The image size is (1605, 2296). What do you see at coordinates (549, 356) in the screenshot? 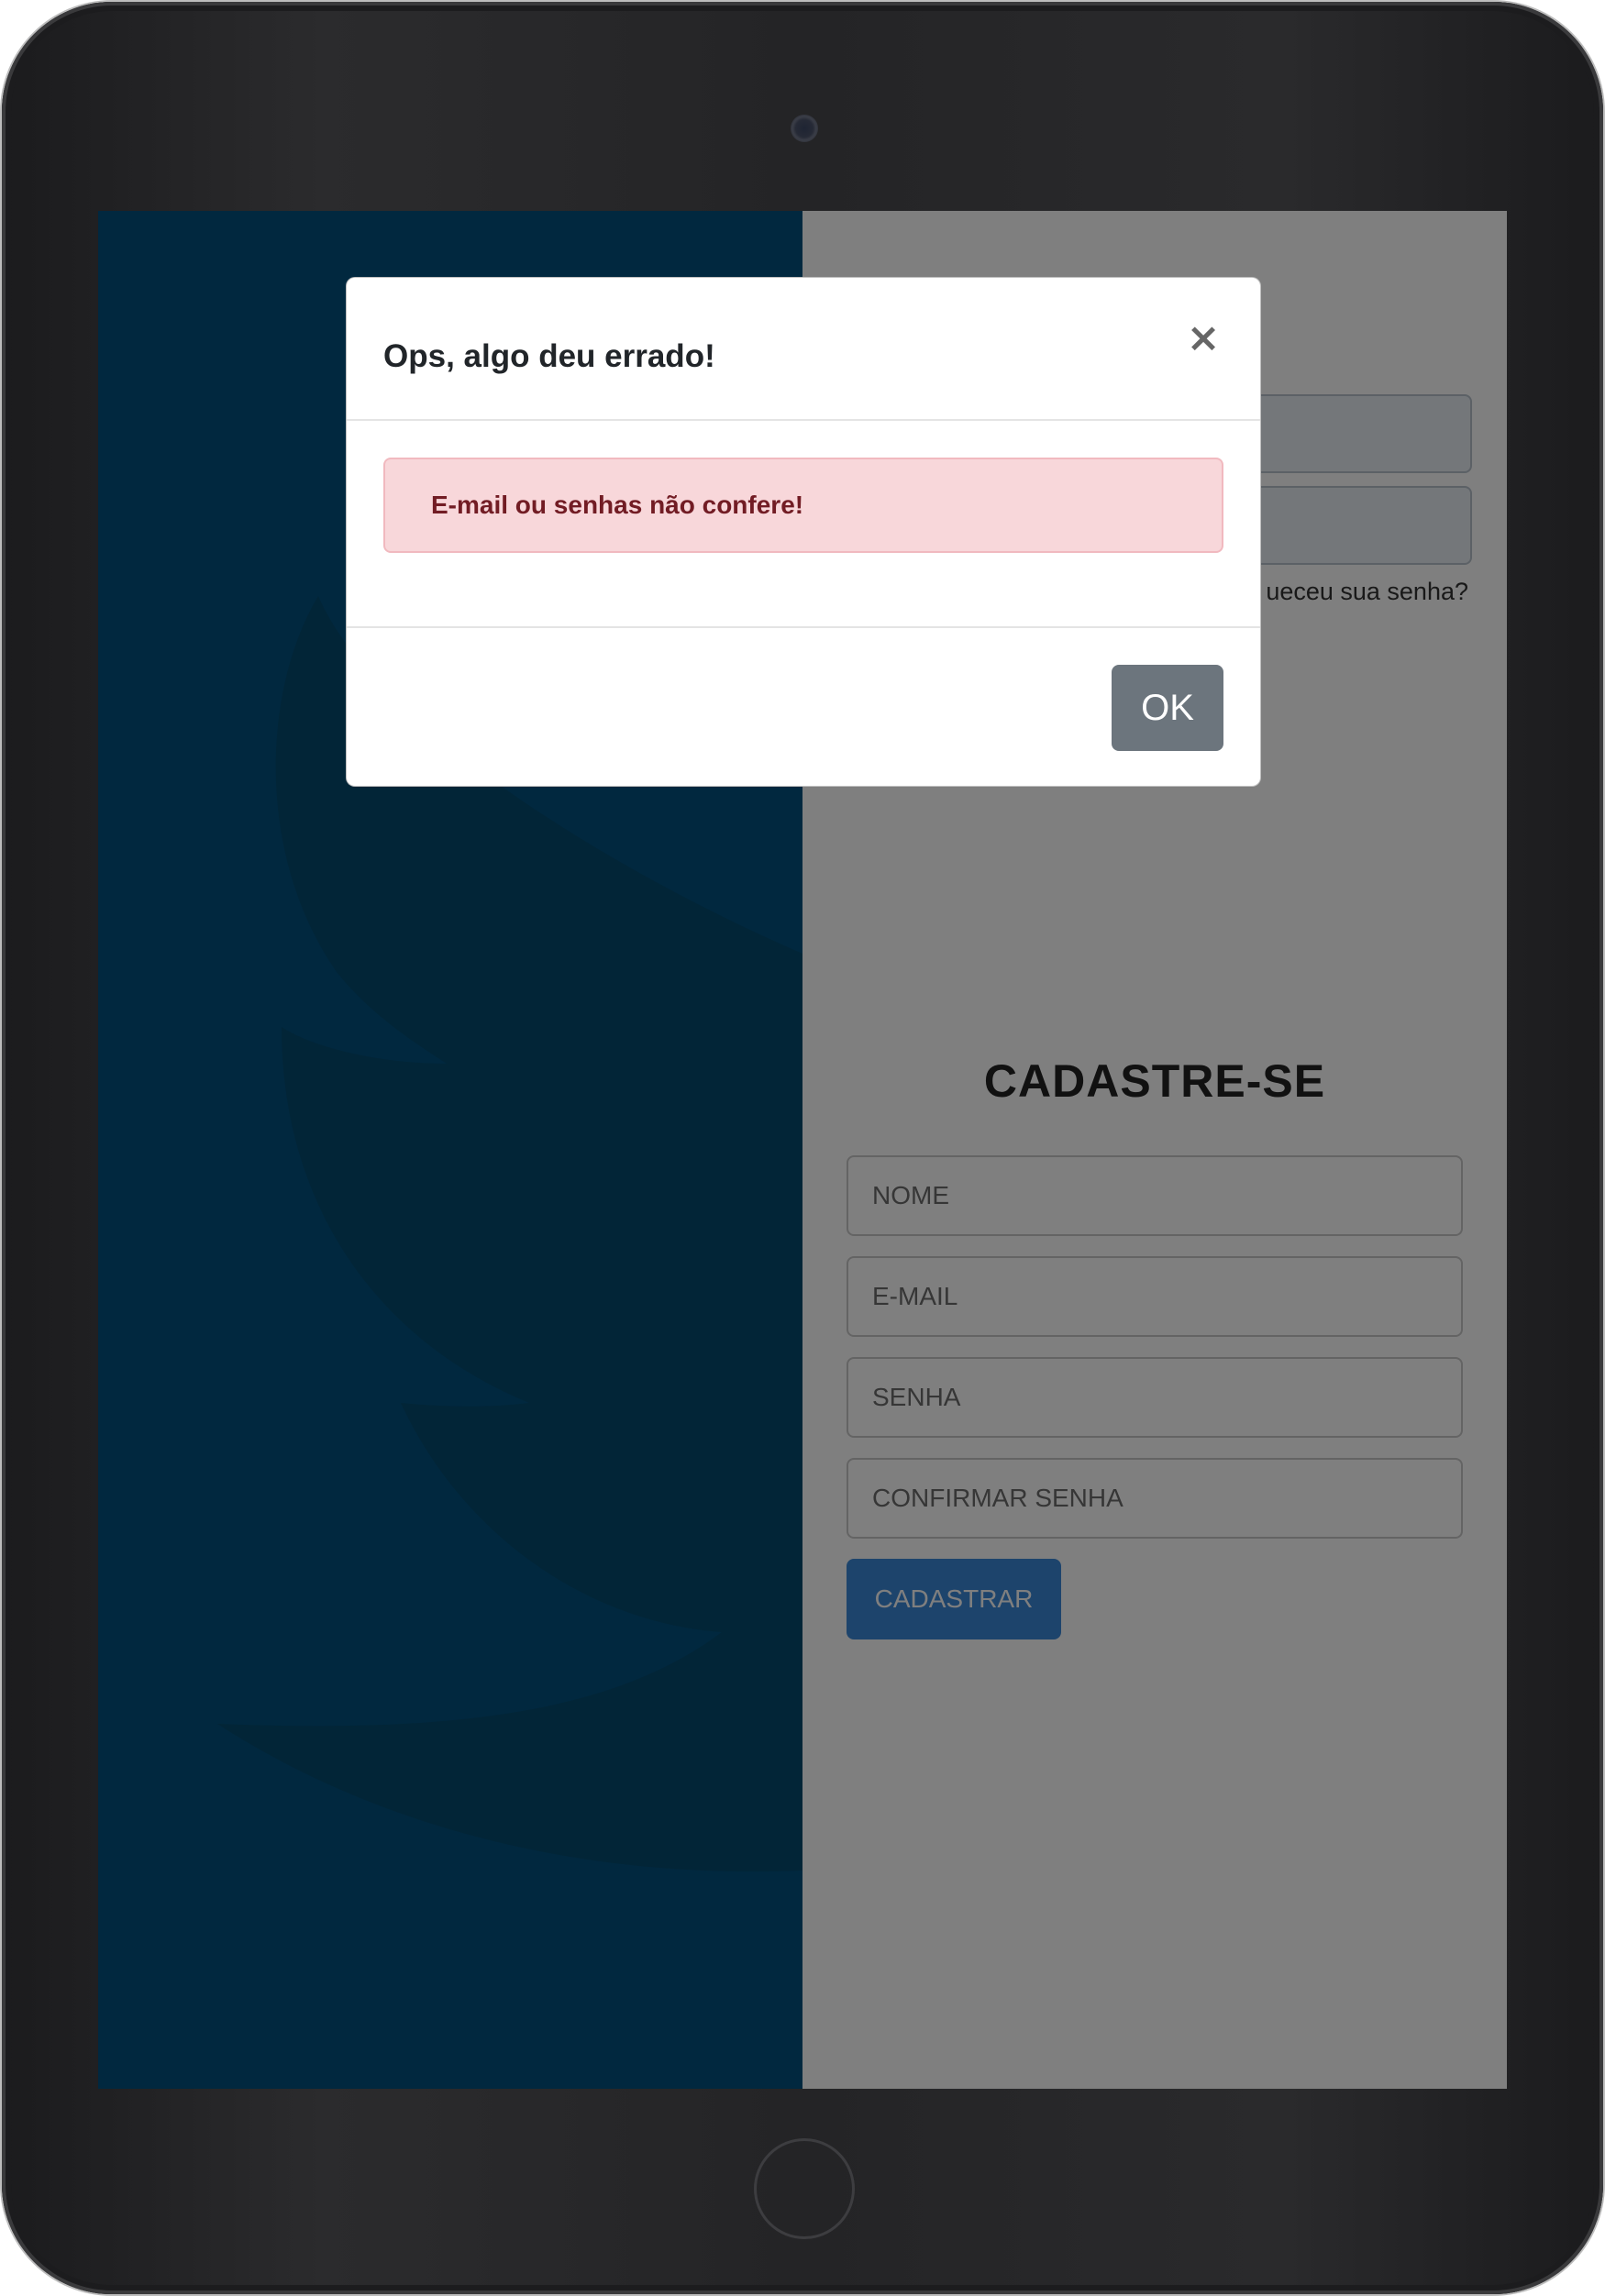
I see `modal-title: Ops, algo deu errado!` at bounding box center [549, 356].